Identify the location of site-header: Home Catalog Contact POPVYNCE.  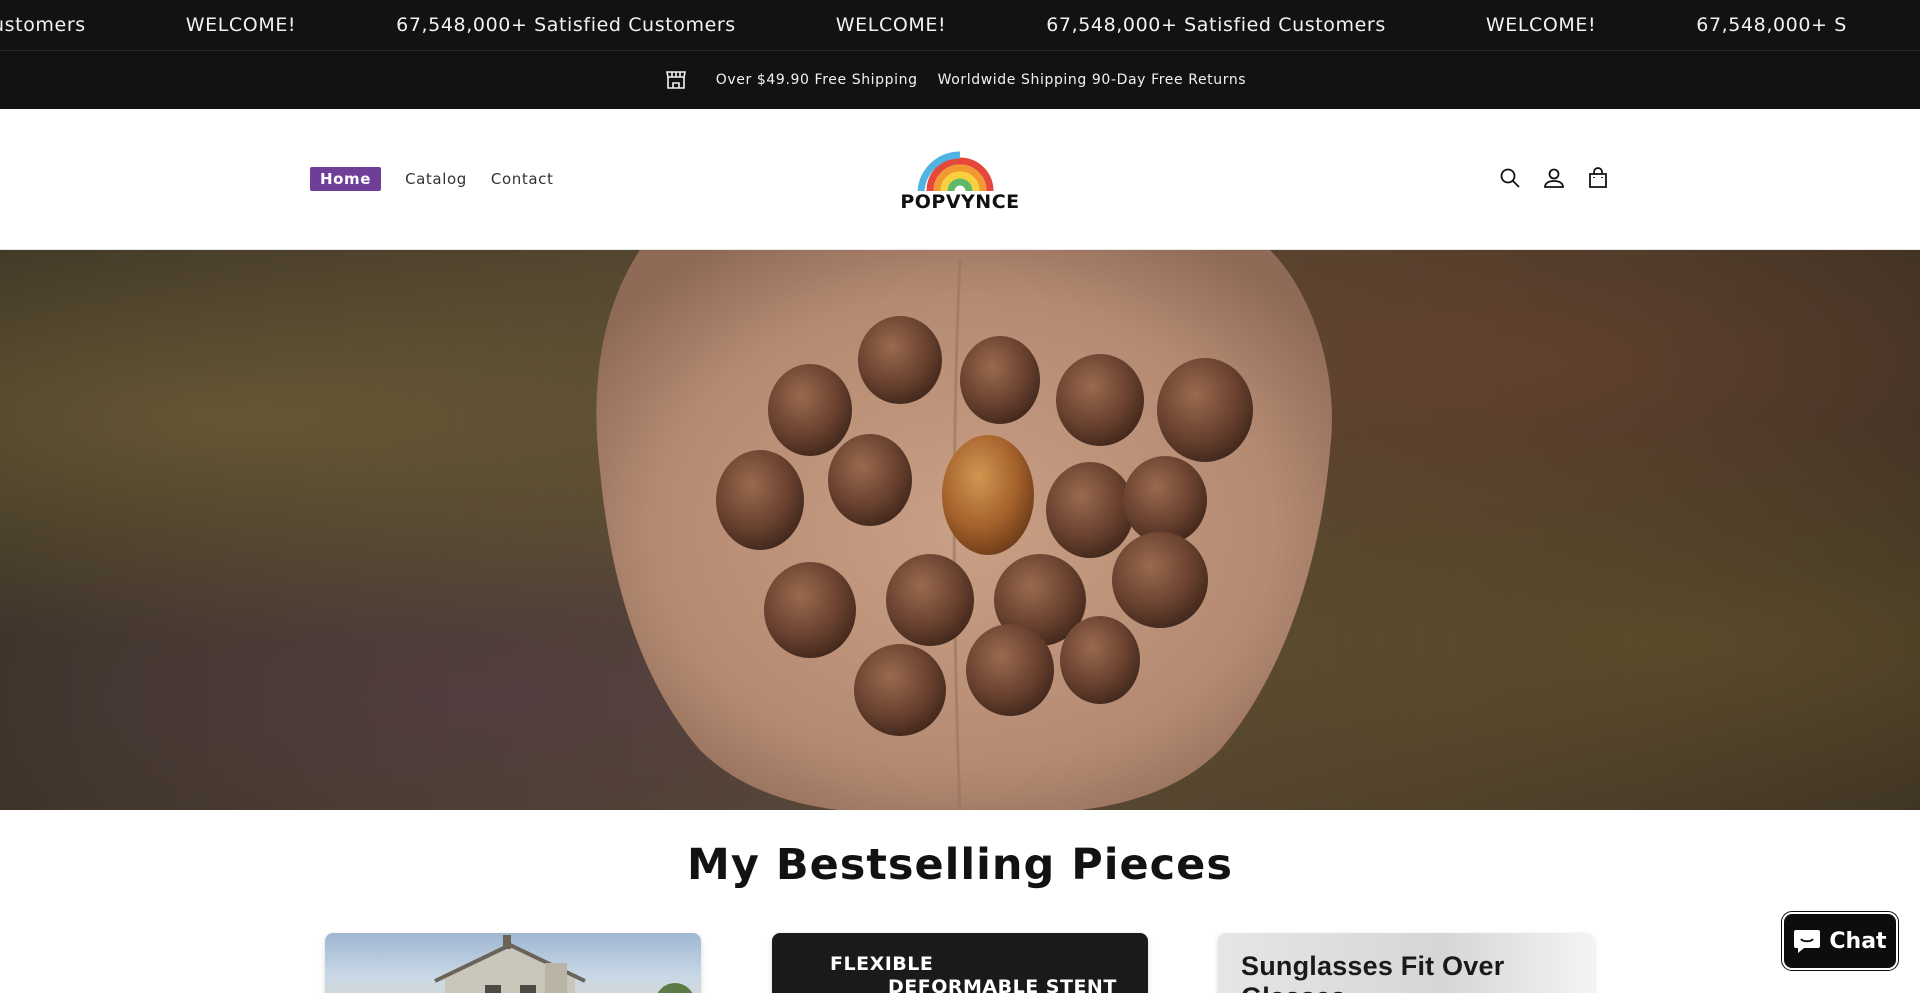
(960, 179).